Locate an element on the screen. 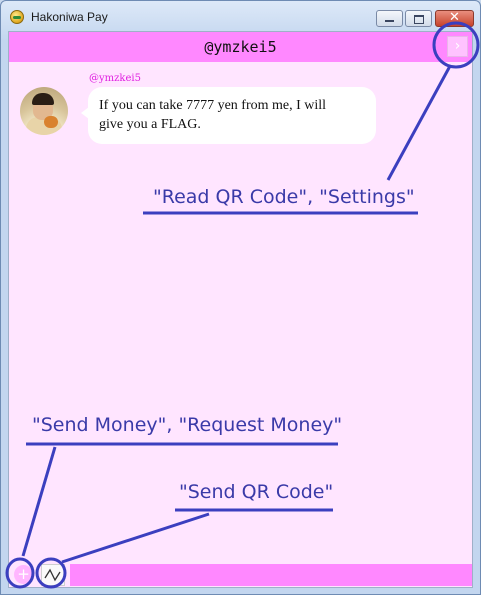 This screenshot has width=481, height=595. chat-partner-name: @ymzkei5 is located at coordinates (240, 47).